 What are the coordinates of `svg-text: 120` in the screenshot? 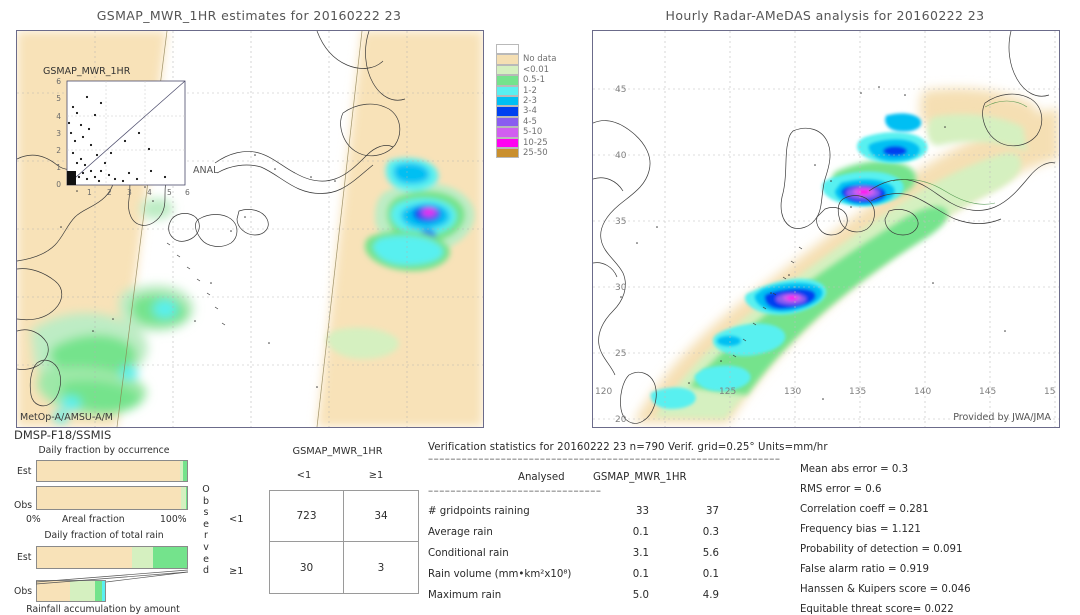 It's located at (603, 392).